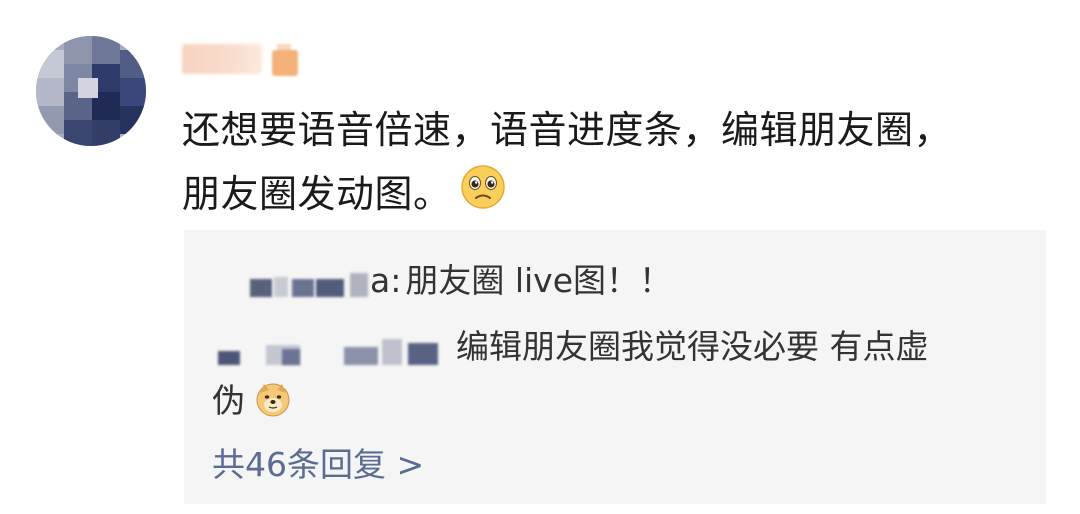  I want to click on reply-text: 编辑朋友圈我觉得没必要 有点虚, so click(692, 346).